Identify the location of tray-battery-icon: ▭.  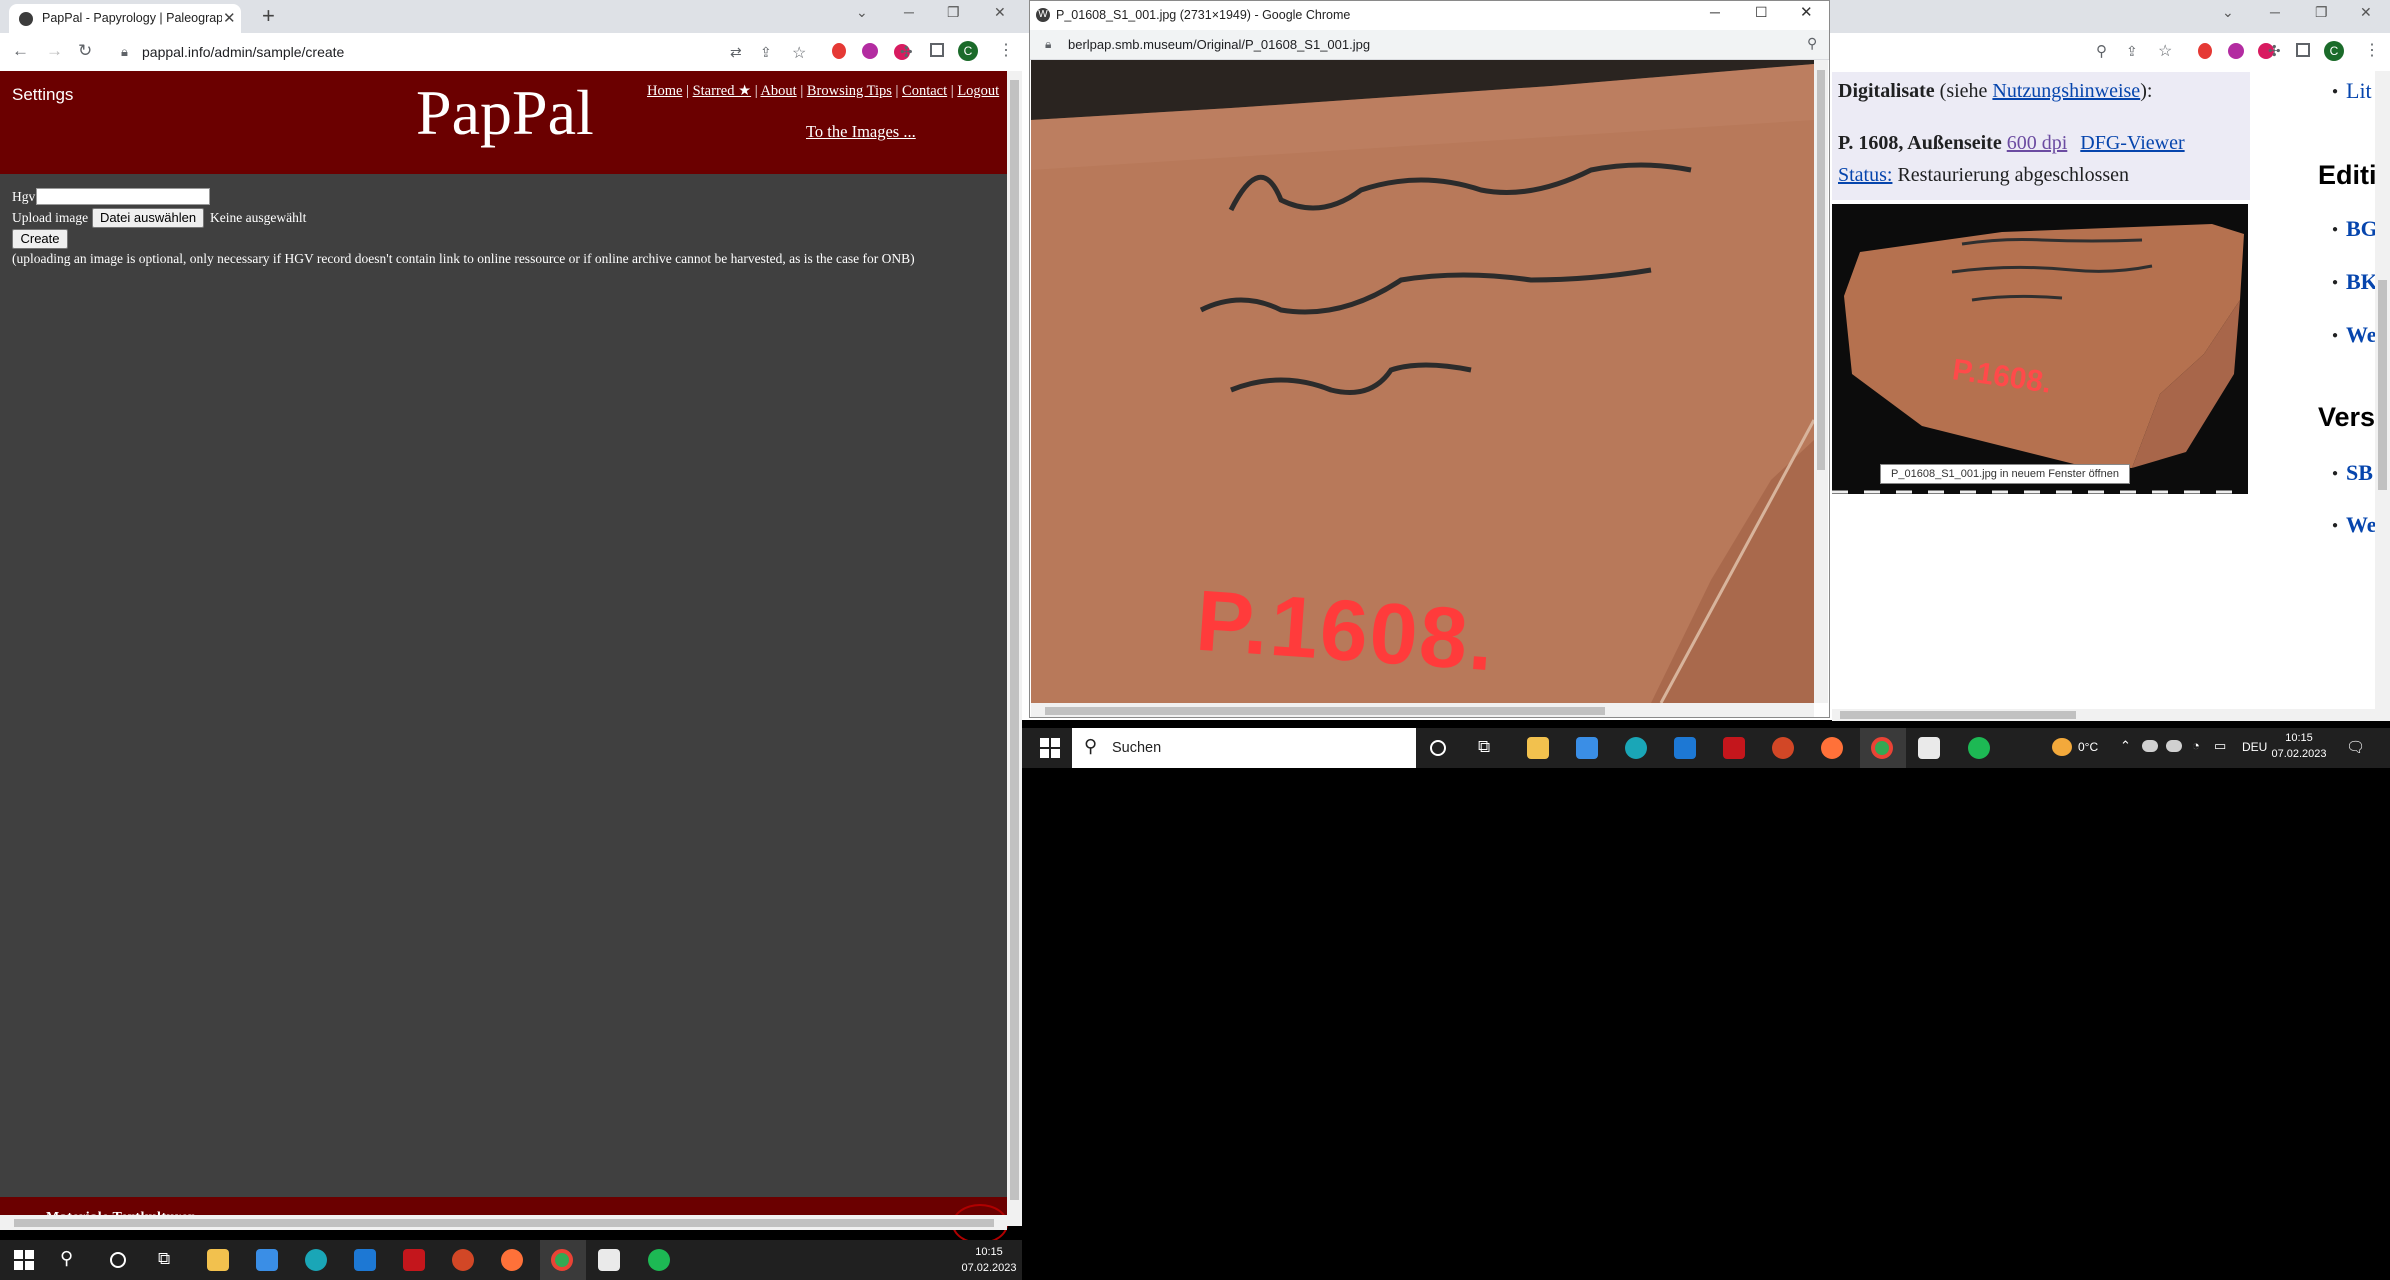
(2220, 746).